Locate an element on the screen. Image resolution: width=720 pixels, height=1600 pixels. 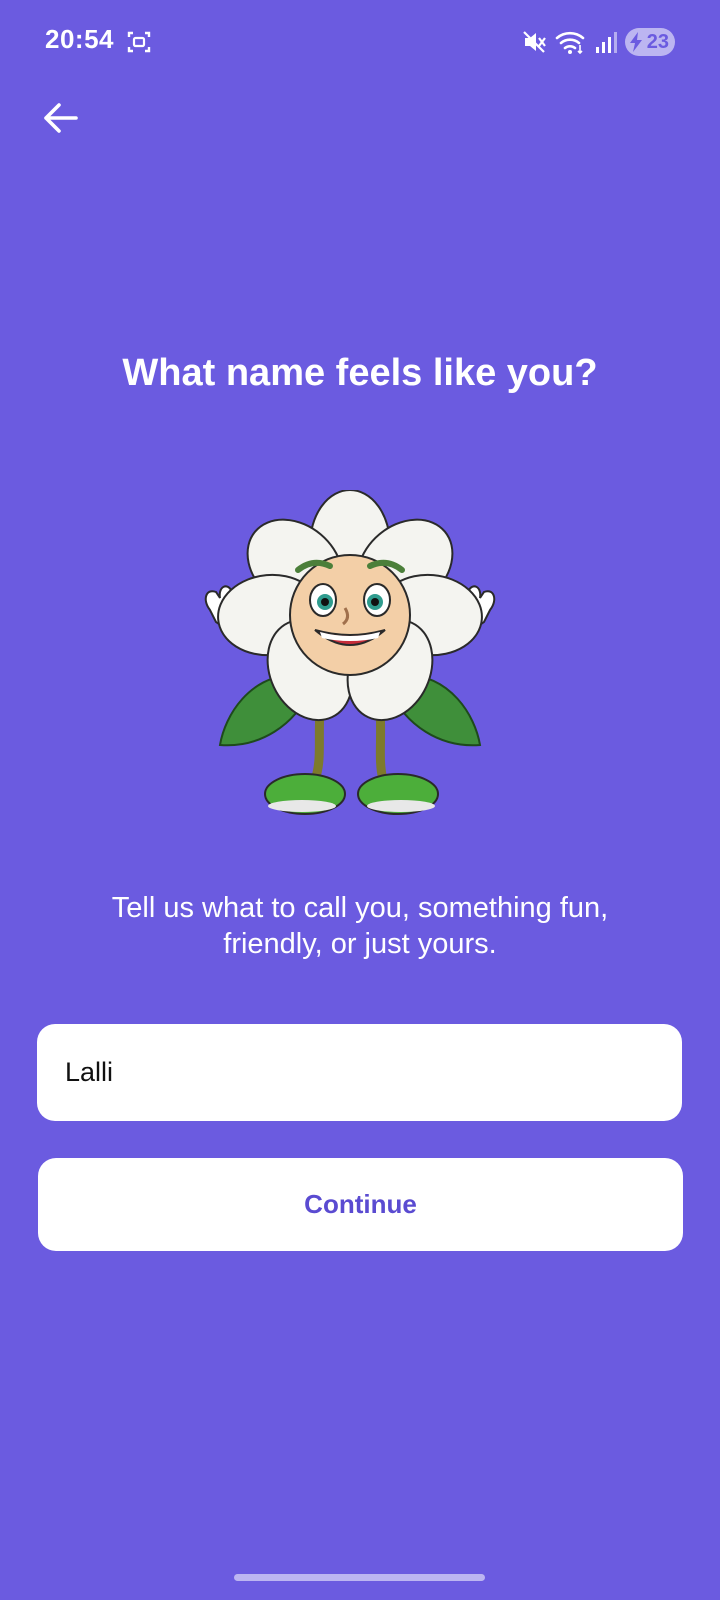
home-indicator is located at coordinates (359, 1577).